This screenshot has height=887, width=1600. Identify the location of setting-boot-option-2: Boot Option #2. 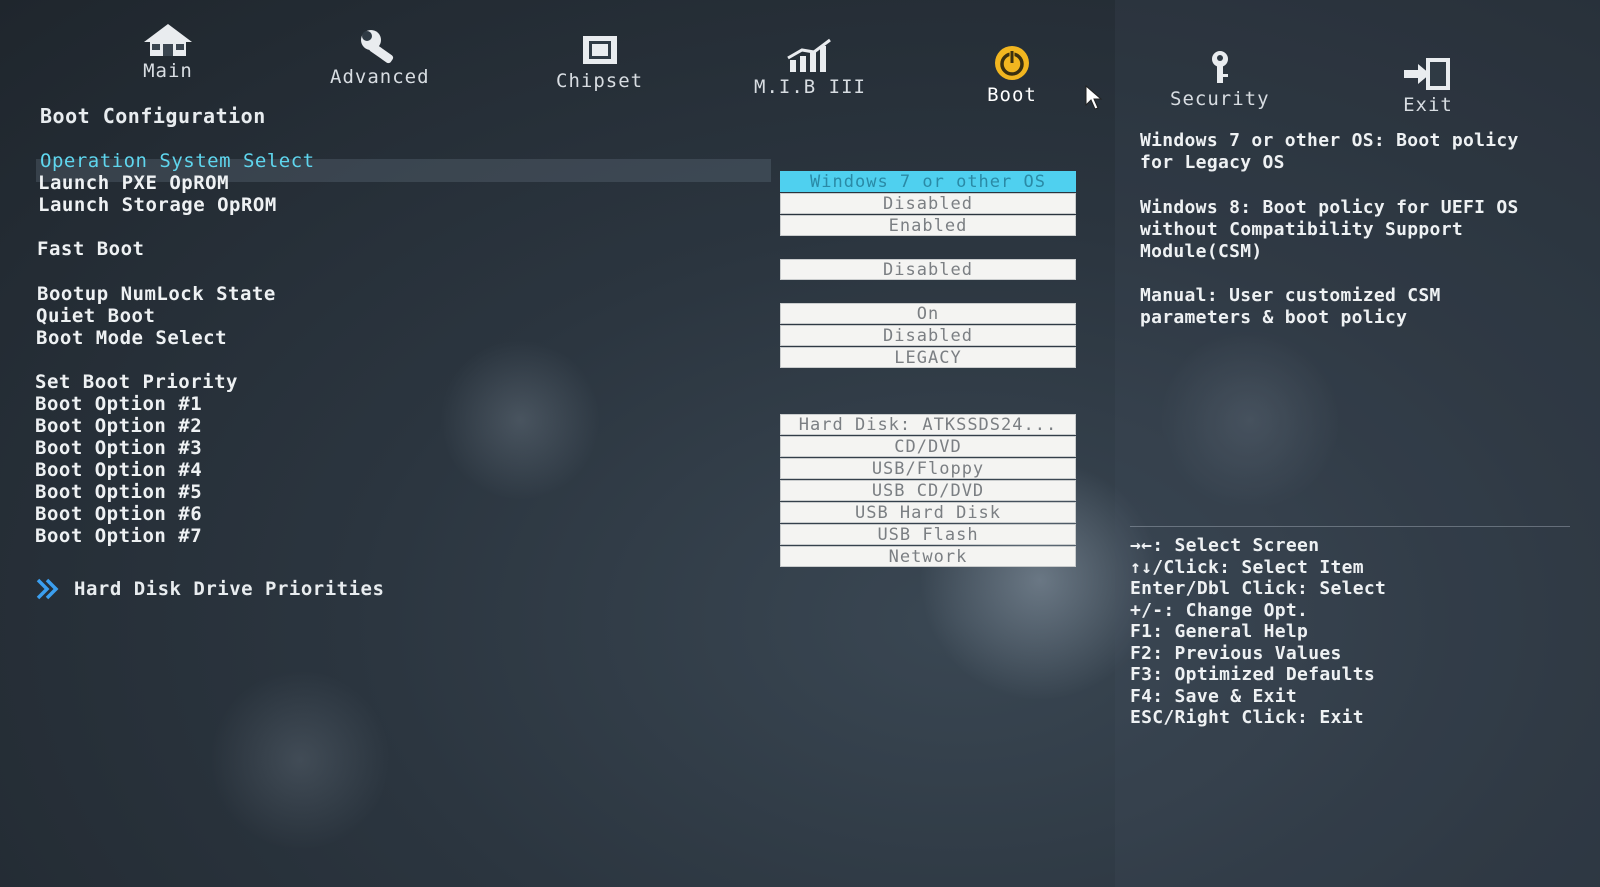
(118, 426).